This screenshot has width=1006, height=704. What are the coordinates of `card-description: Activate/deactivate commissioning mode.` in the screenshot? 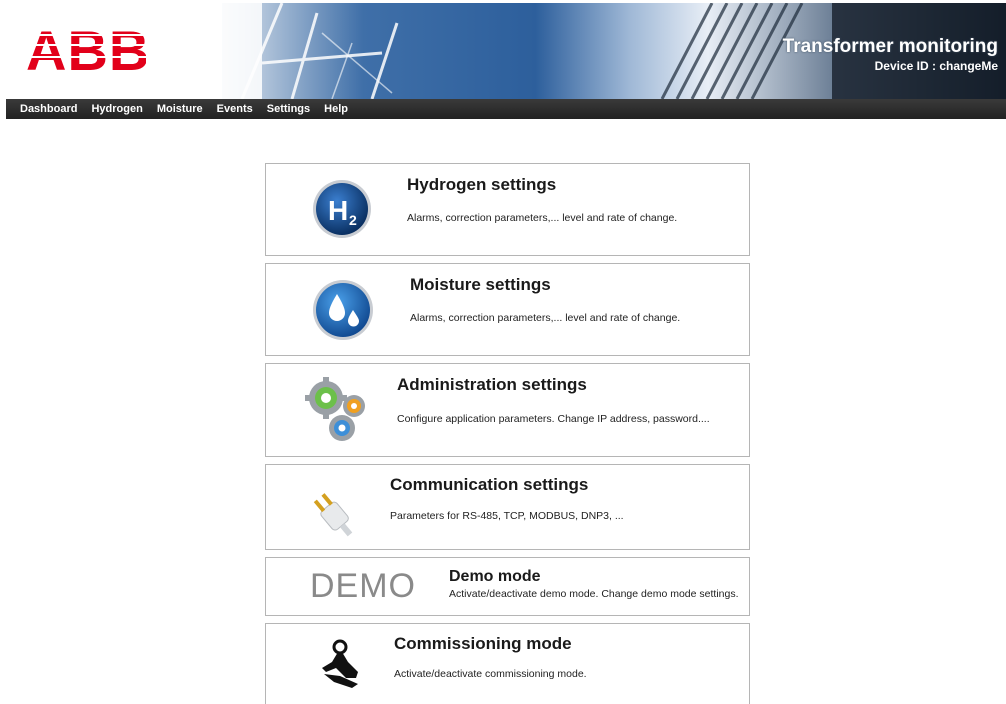 It's located at (490, 674).